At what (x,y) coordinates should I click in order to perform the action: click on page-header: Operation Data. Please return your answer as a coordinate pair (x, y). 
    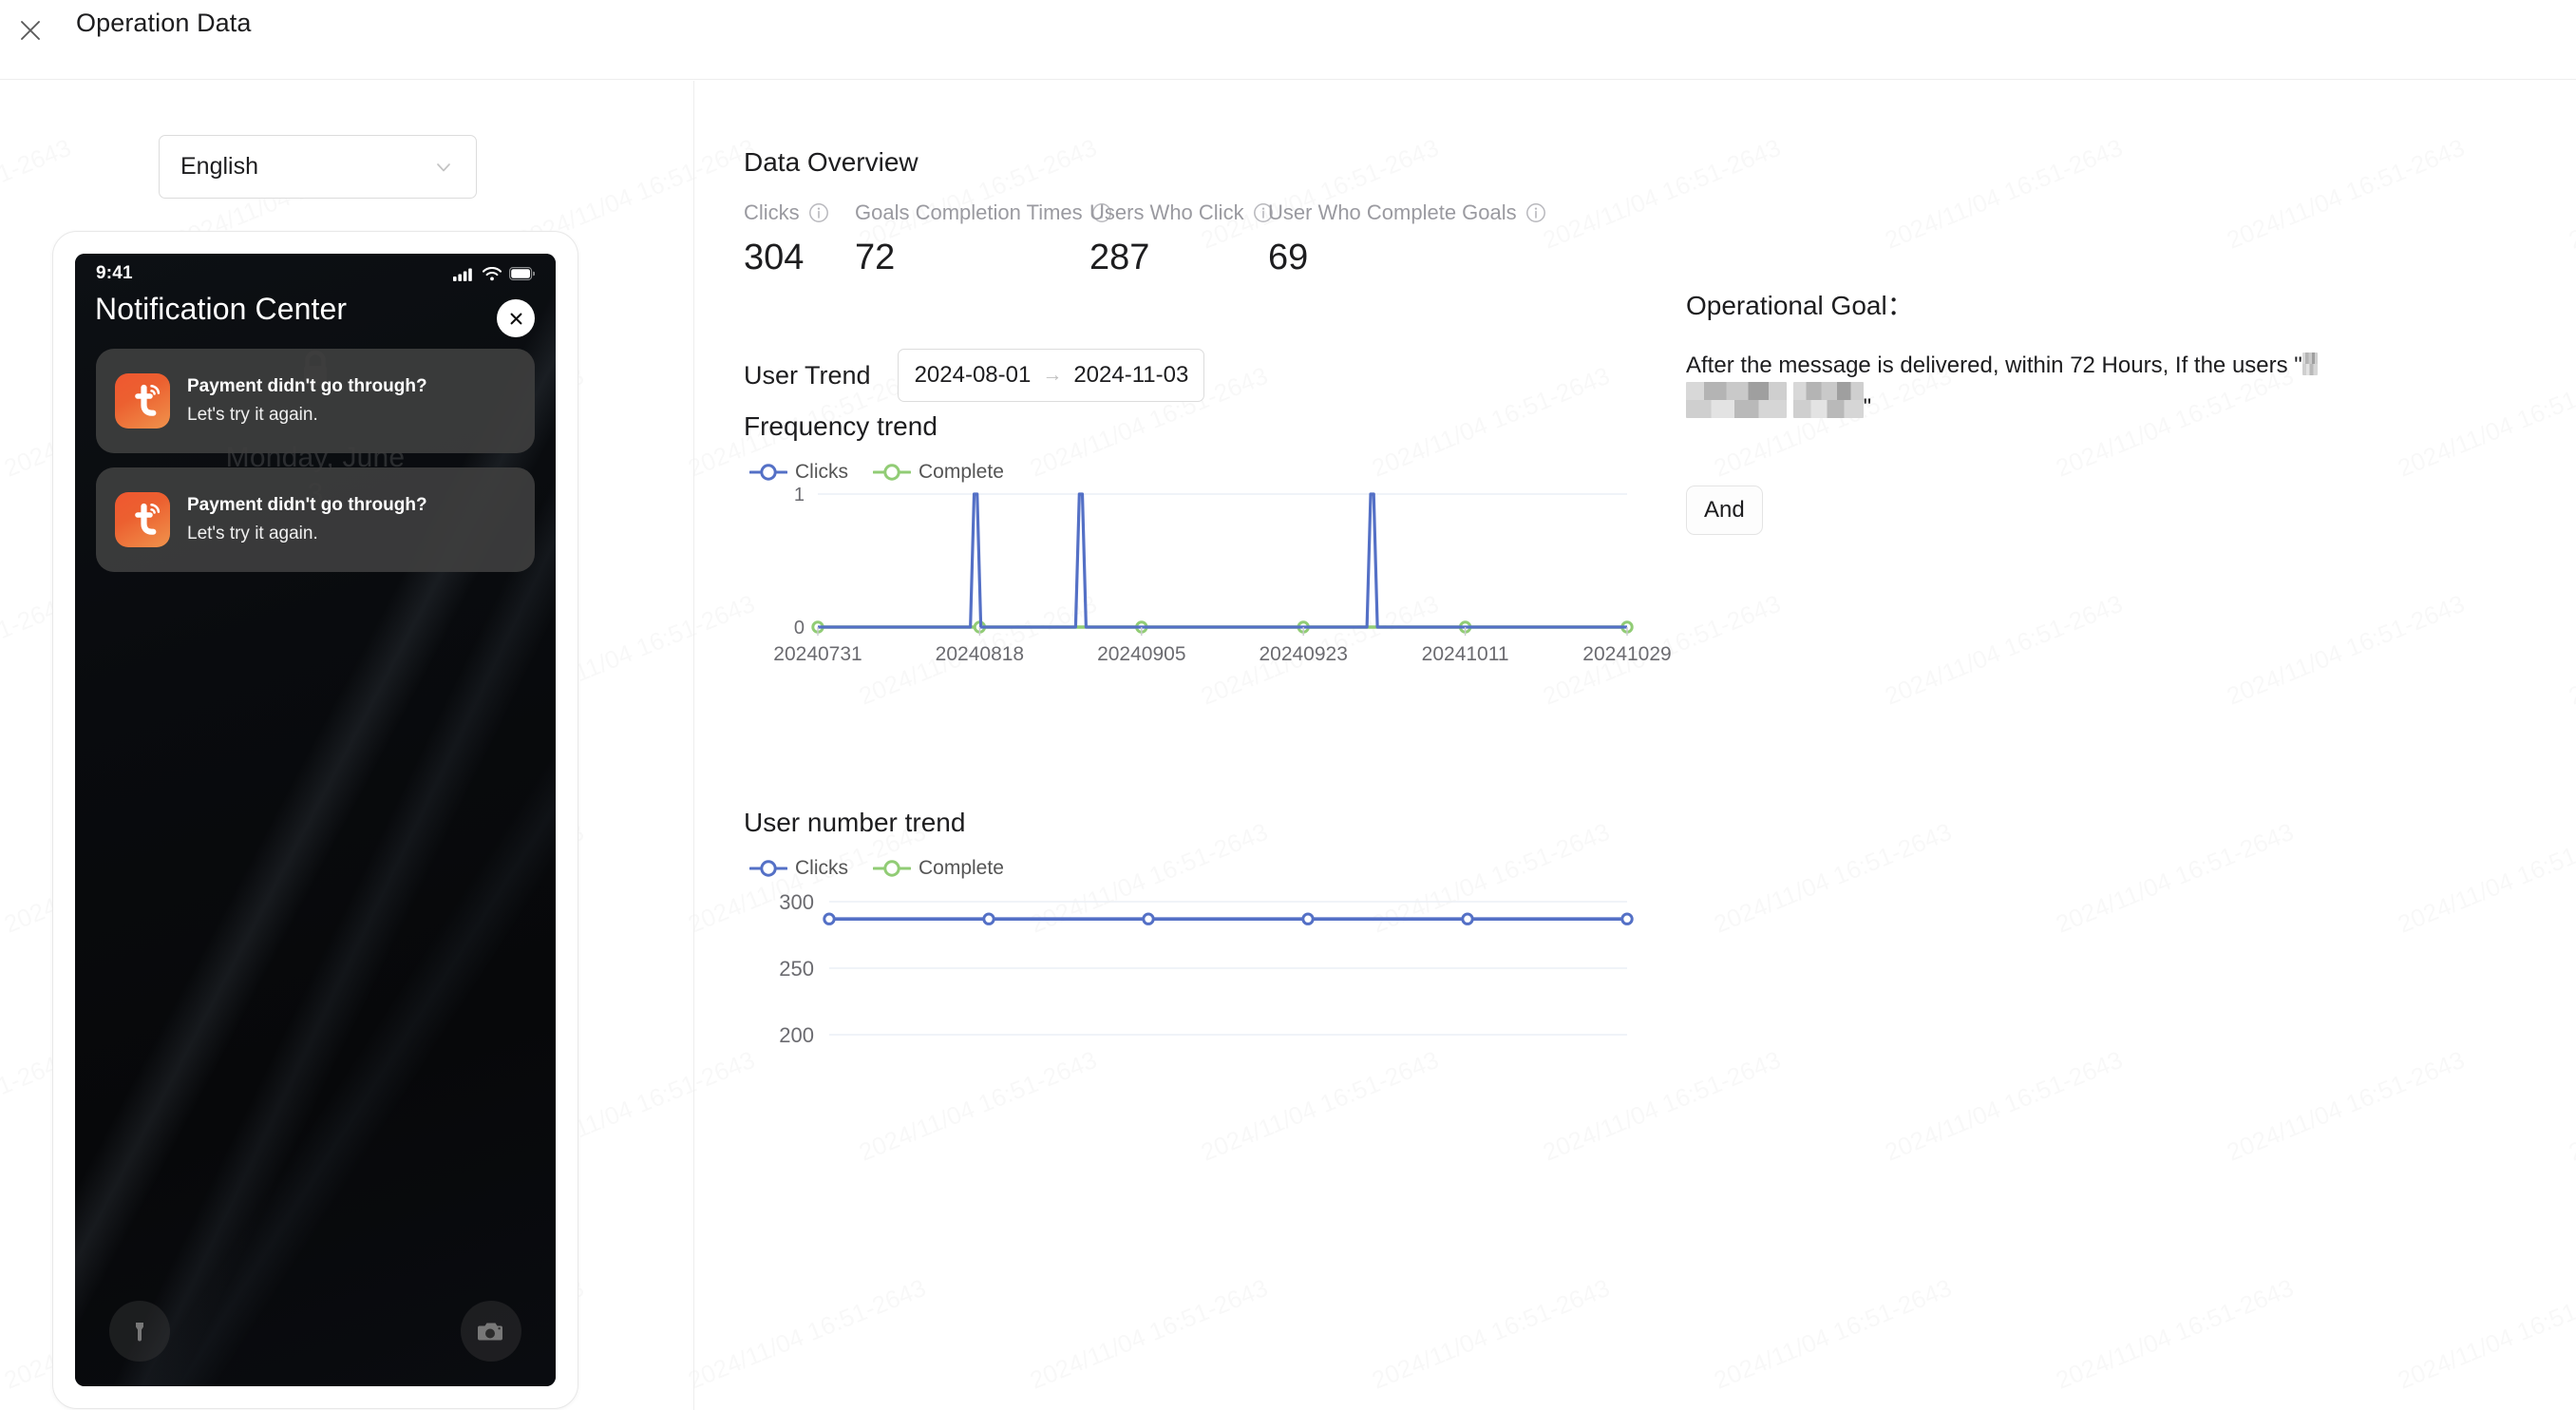
    Looking at the image, I should click on (1288, 40).